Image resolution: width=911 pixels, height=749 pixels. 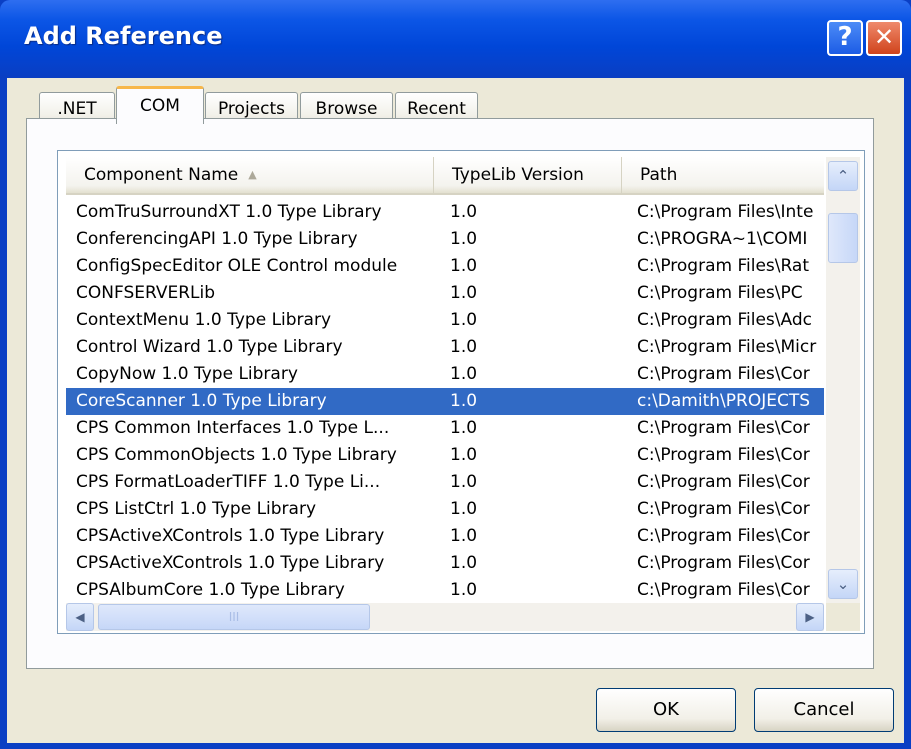 I want to click on component-name: CPSAlbumCore 1.0 Type Library, so click(x=210, y=590).